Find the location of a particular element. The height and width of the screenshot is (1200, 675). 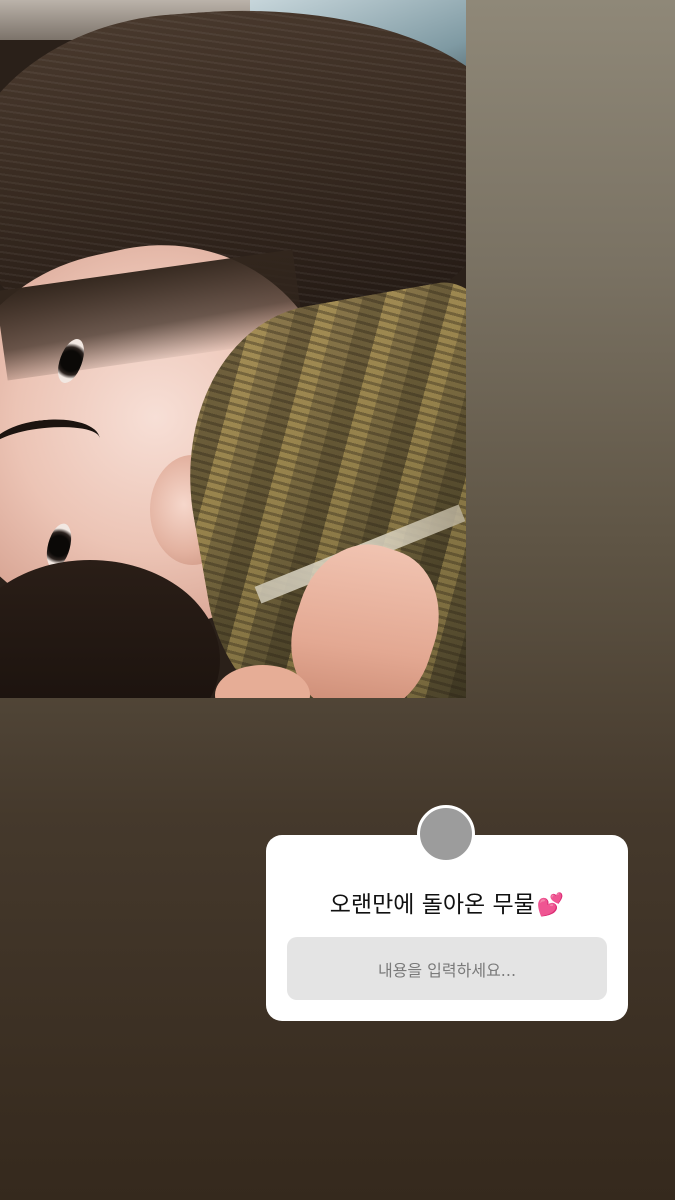

question-title-text: 오랜만에 돌아온 무물 is located at coordinates (432, 905).